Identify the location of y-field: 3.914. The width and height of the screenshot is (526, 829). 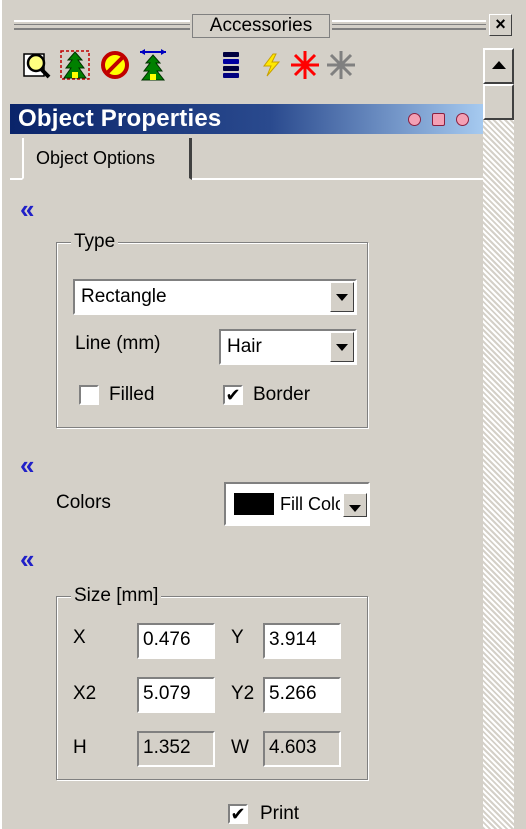
(302, 641).